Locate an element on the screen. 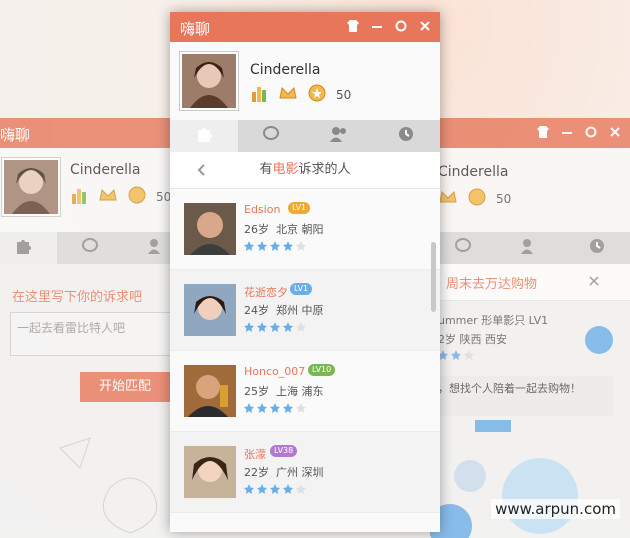 Image resolution: width=630 pixels, height=538 pixels. list-title-highlight: 电影 is located at coordinates (285, 169).